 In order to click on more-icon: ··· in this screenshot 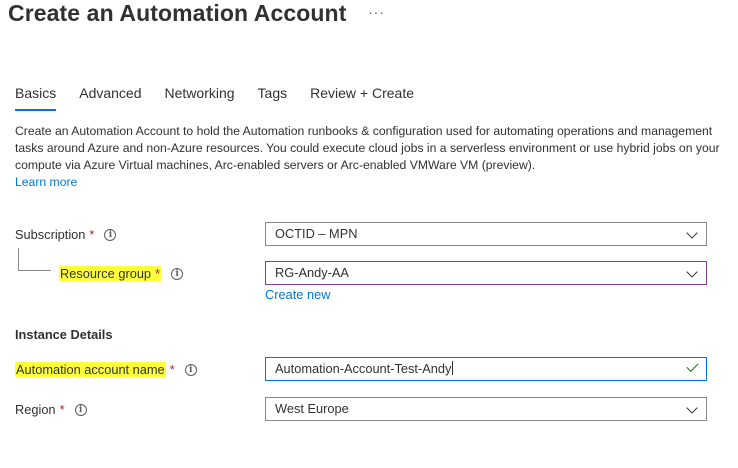, I will do `click(376, 12)`.